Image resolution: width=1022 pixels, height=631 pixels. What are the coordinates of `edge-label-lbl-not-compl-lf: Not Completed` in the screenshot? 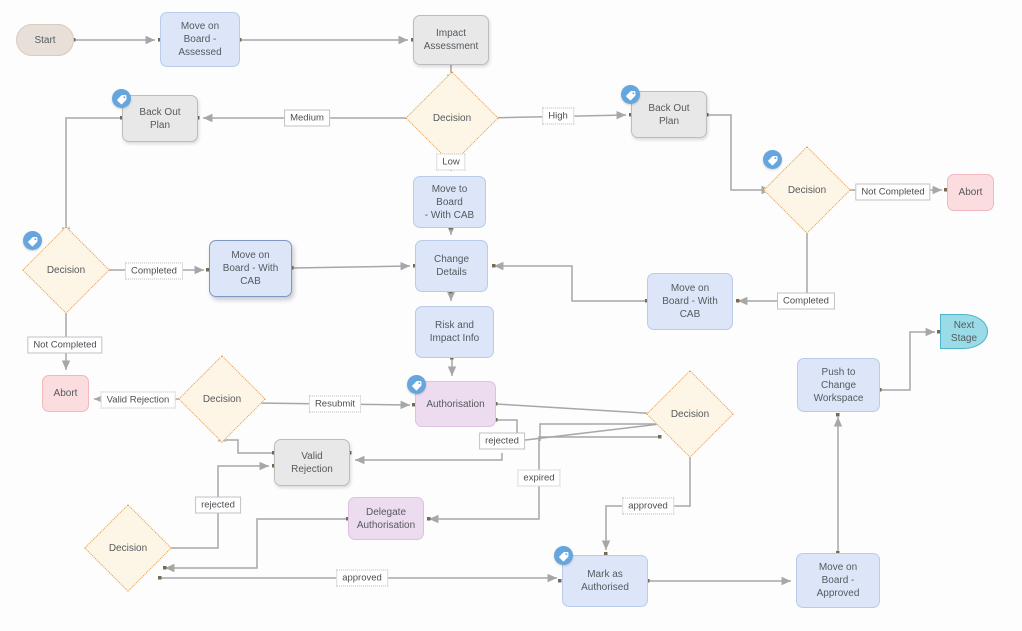 It's located at (65, 345).